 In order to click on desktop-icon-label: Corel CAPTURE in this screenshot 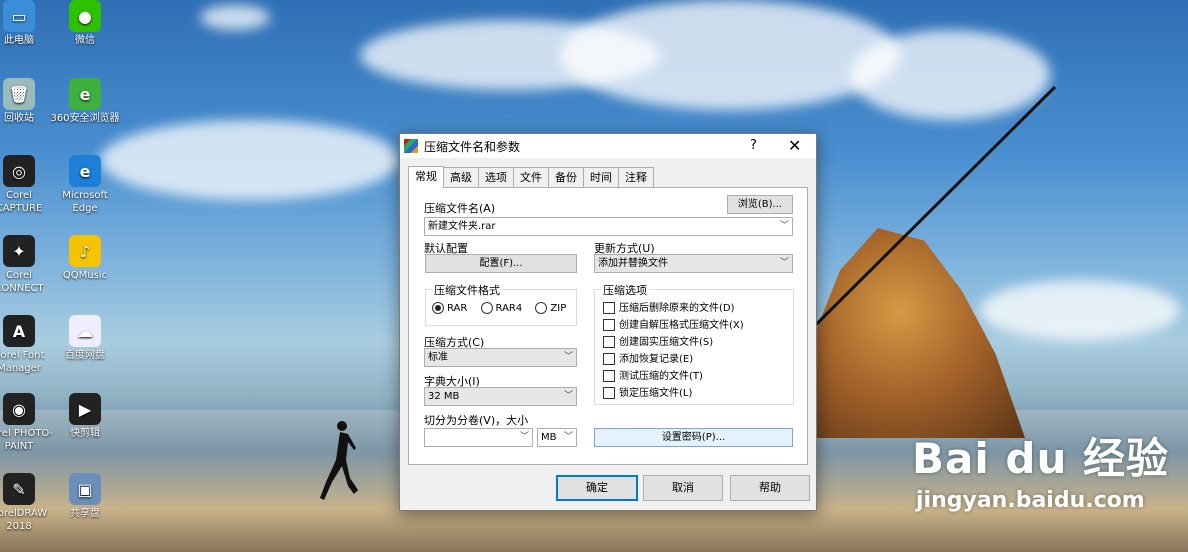, I will do `click(21, 202)`.